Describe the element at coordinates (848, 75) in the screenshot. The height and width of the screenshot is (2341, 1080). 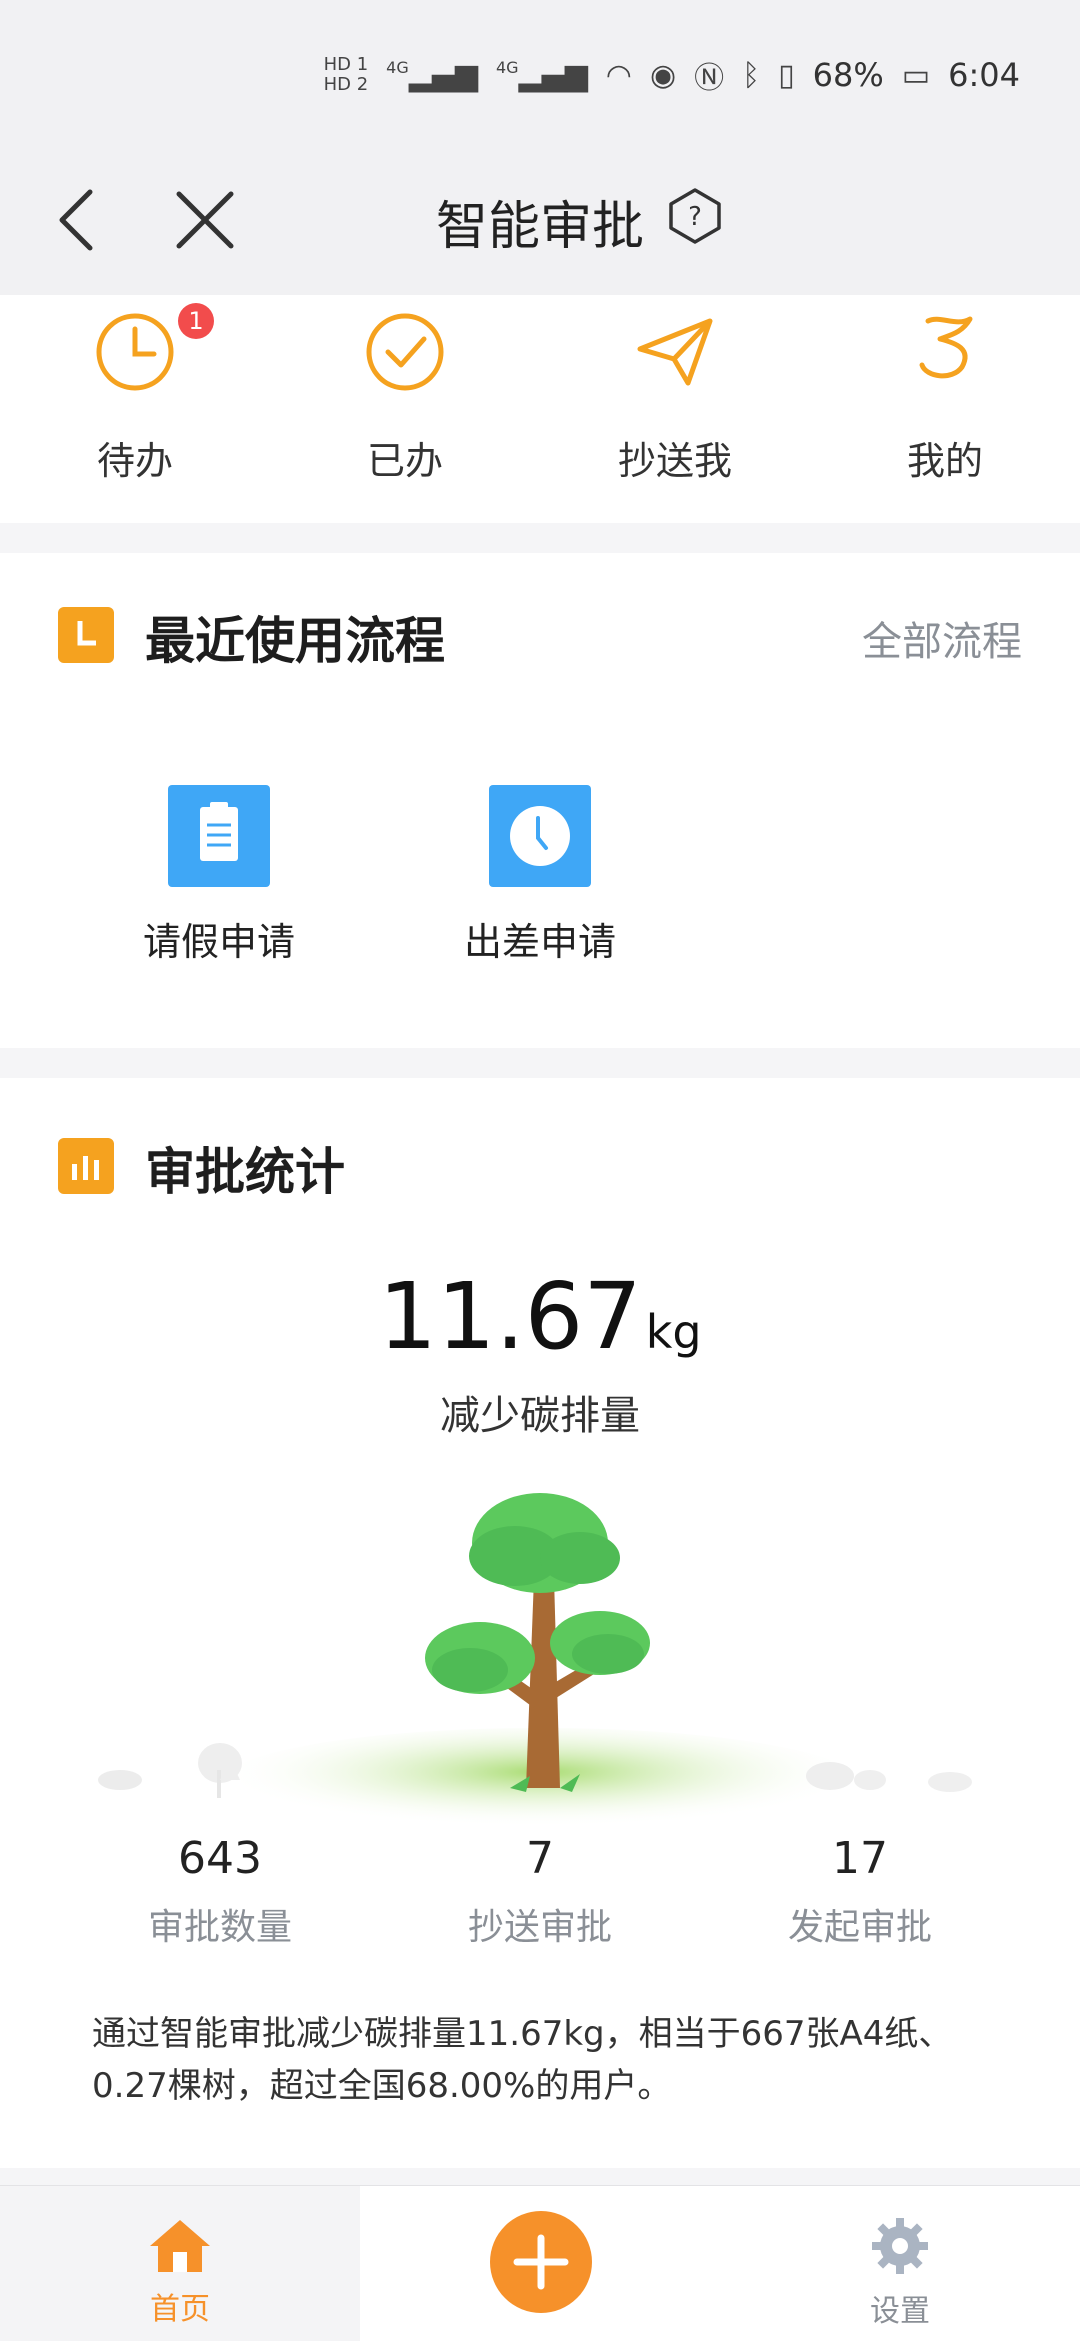
I see `battery-percent: 68%` at that location.